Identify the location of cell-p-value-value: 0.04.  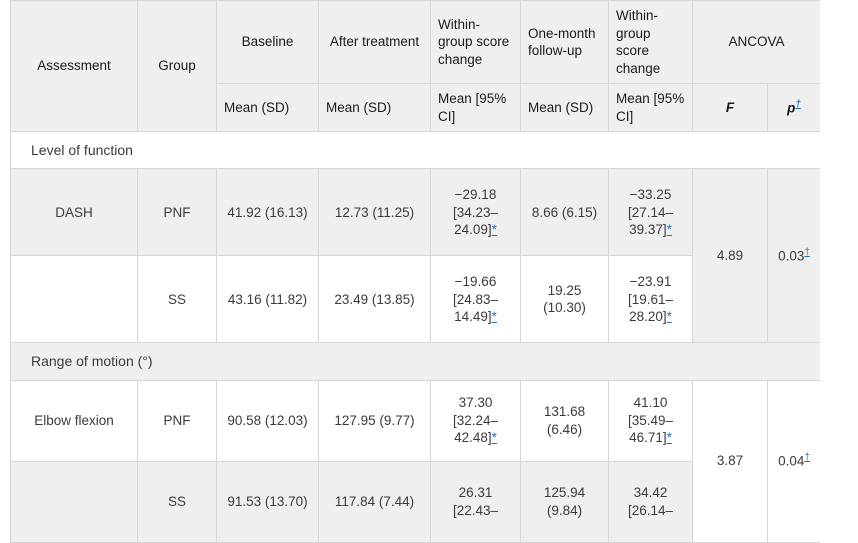
(791, 461).